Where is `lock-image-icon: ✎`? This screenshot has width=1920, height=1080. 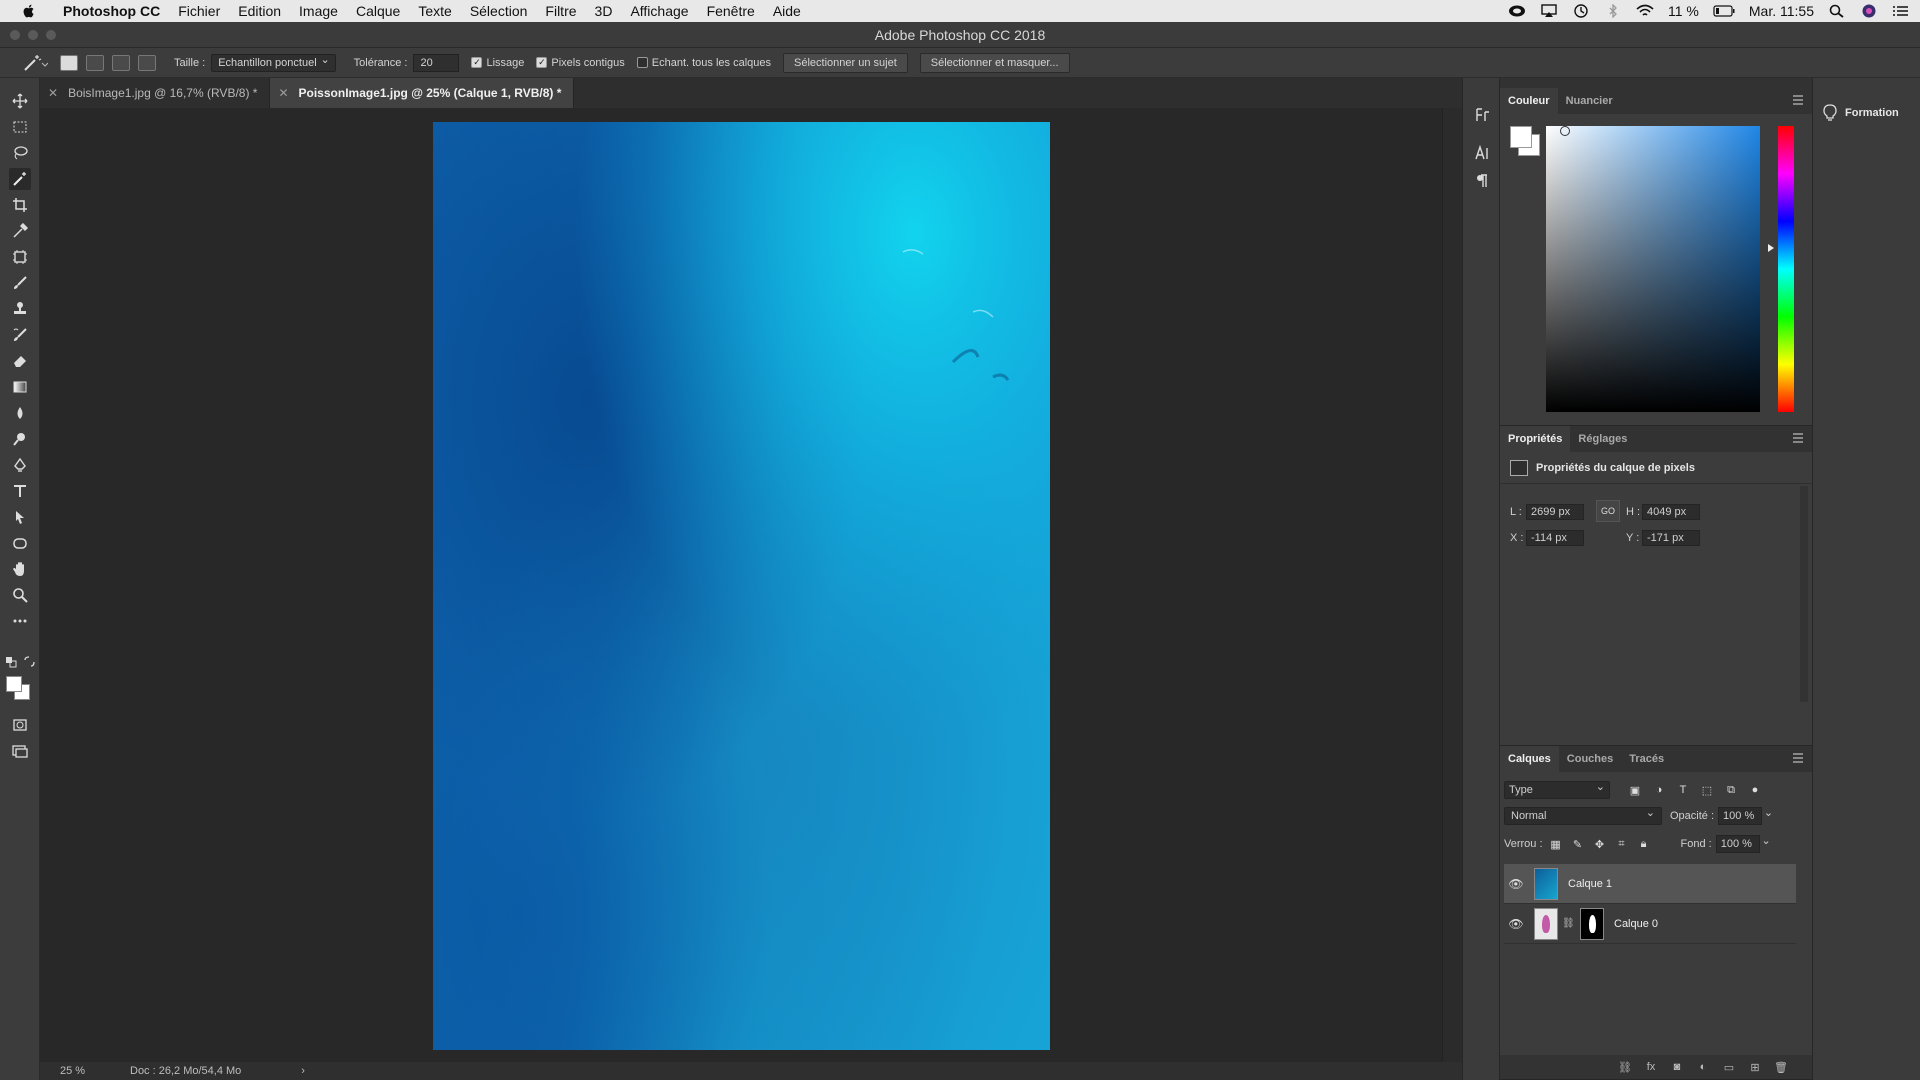 lock-image-icon: ✎ is located at coordinates (1578, 844).